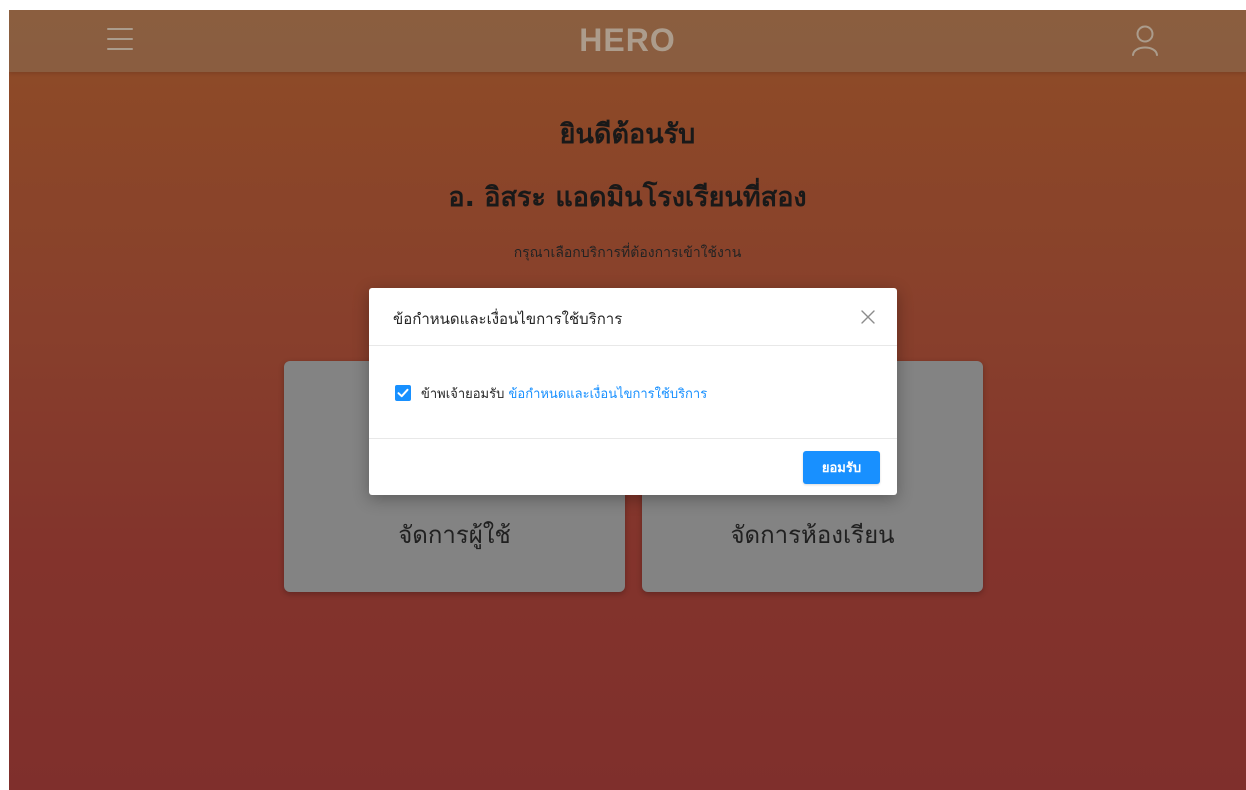 Image resolution: width=1246 pixels, height=790 pixels. I want to click on accept-button: ยอมรับ, so click(841, 467).